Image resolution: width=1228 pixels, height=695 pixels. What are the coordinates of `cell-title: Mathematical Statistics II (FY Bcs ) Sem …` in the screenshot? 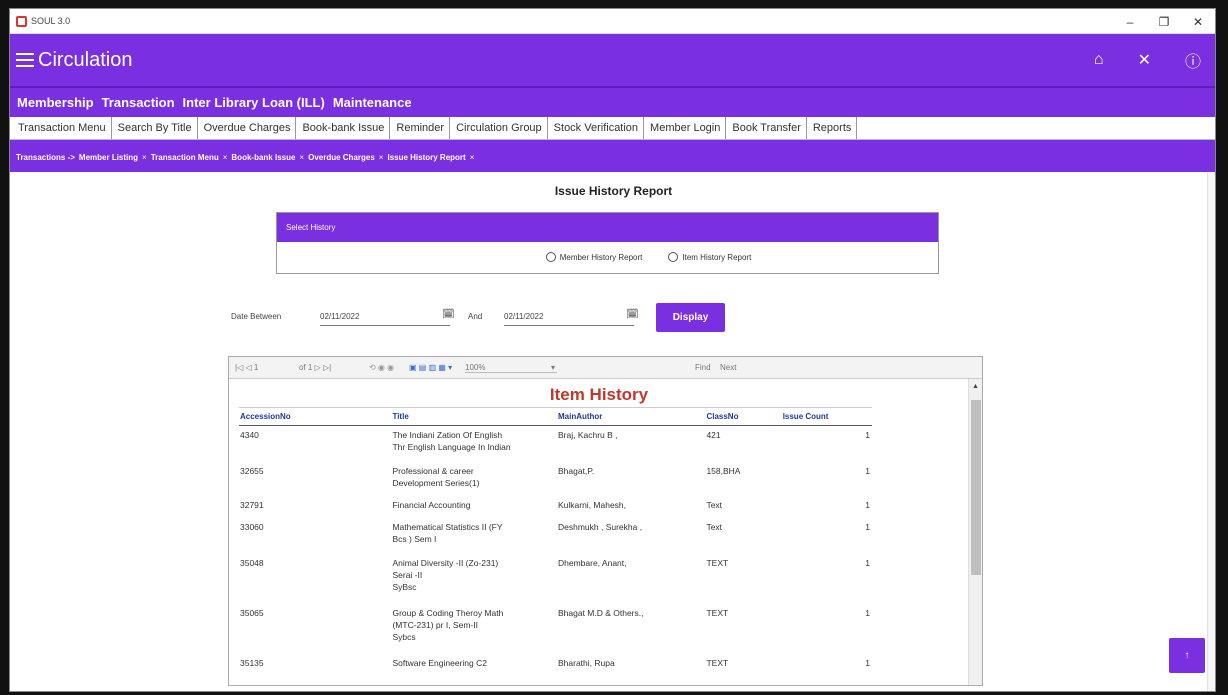 It's located at (474, 536).